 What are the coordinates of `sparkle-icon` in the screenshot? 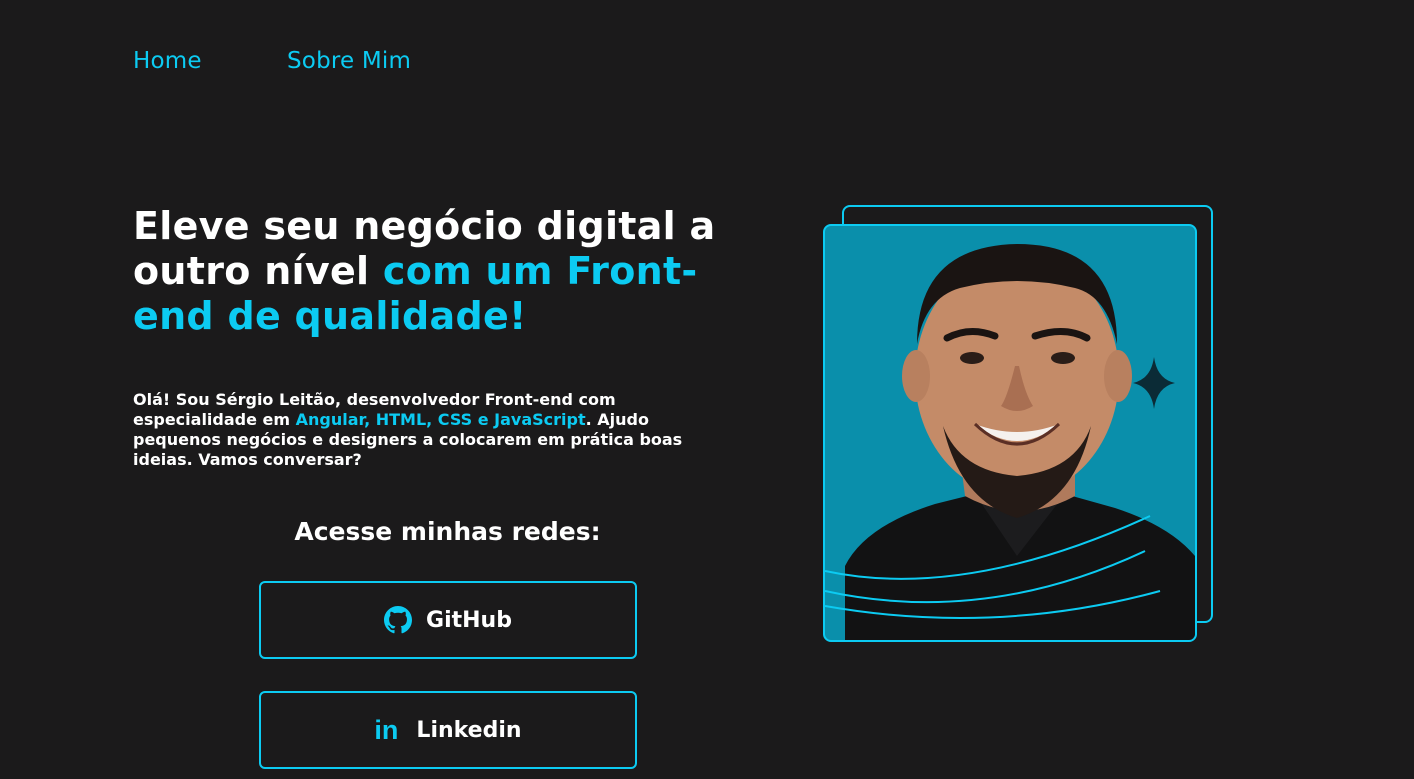 It's located at (1154, 385).